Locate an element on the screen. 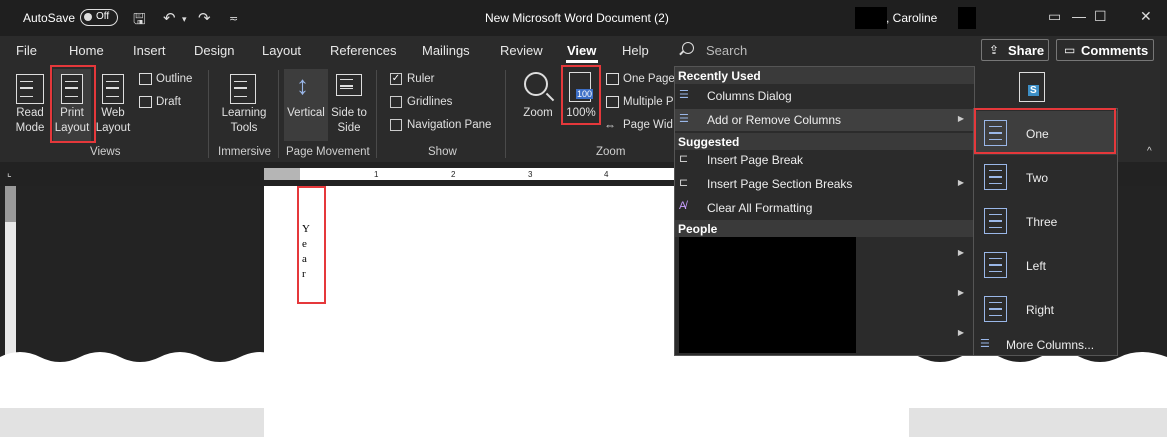  learning-tools-icon is located at coordinates (243, 89).